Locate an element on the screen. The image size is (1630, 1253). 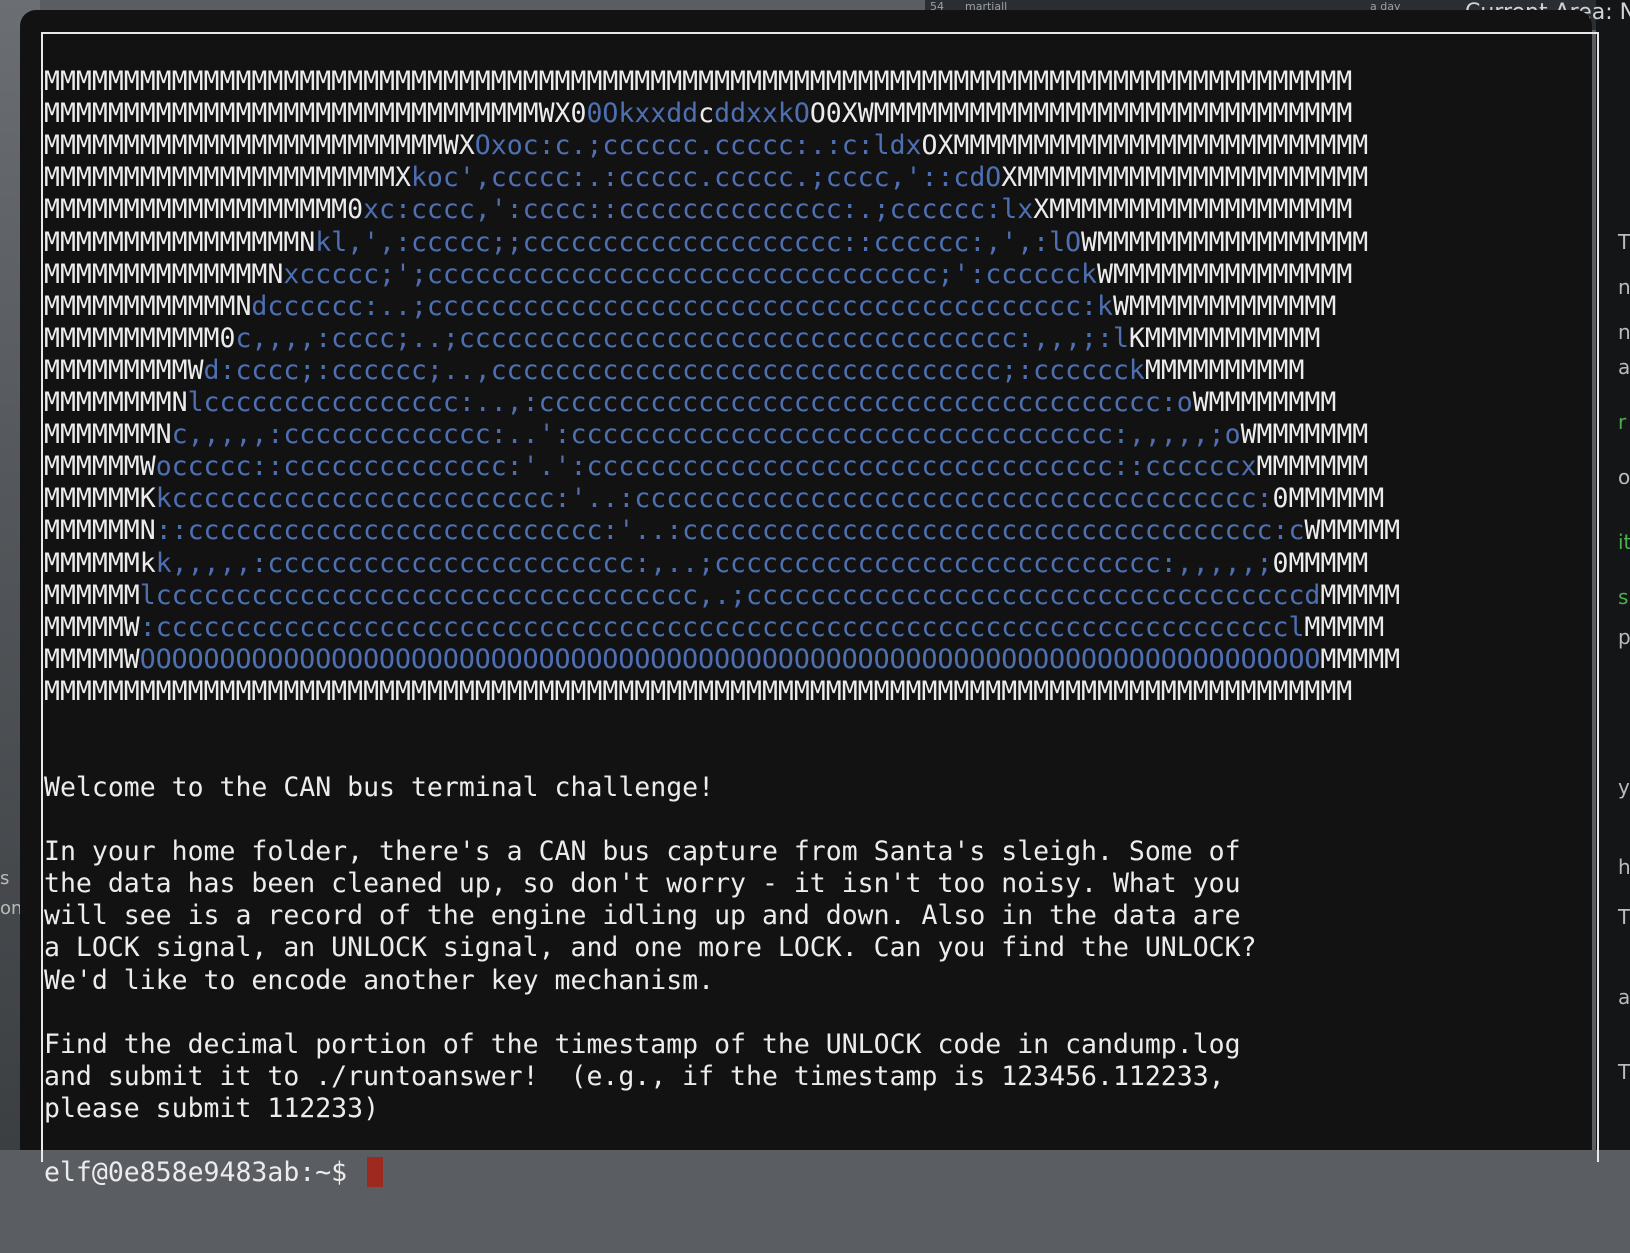
background-fragment: y is located at coordinates (1624, 787).